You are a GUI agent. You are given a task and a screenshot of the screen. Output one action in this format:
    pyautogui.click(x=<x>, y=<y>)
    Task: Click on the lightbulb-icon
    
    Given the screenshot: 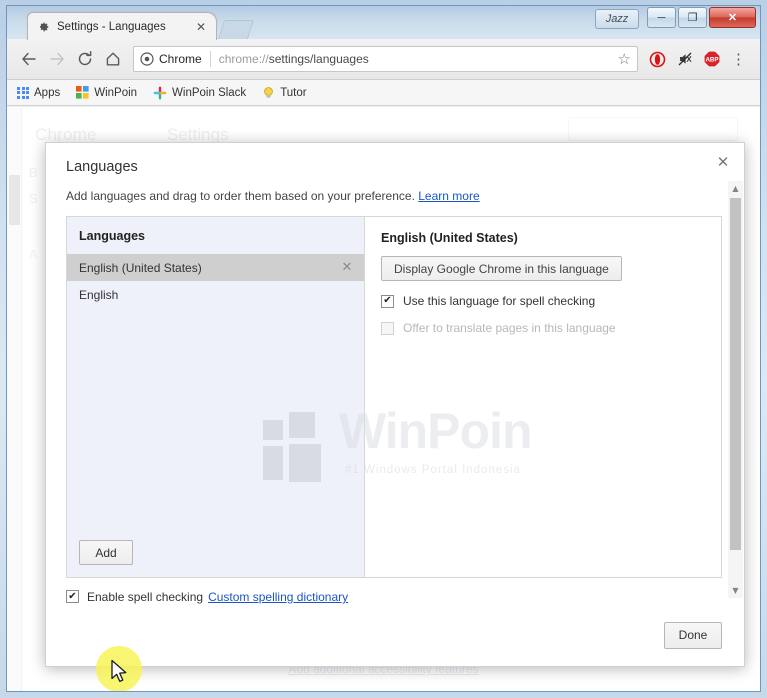 What is the action you would take?
    pyautogui.click(x=269, y=92)
    